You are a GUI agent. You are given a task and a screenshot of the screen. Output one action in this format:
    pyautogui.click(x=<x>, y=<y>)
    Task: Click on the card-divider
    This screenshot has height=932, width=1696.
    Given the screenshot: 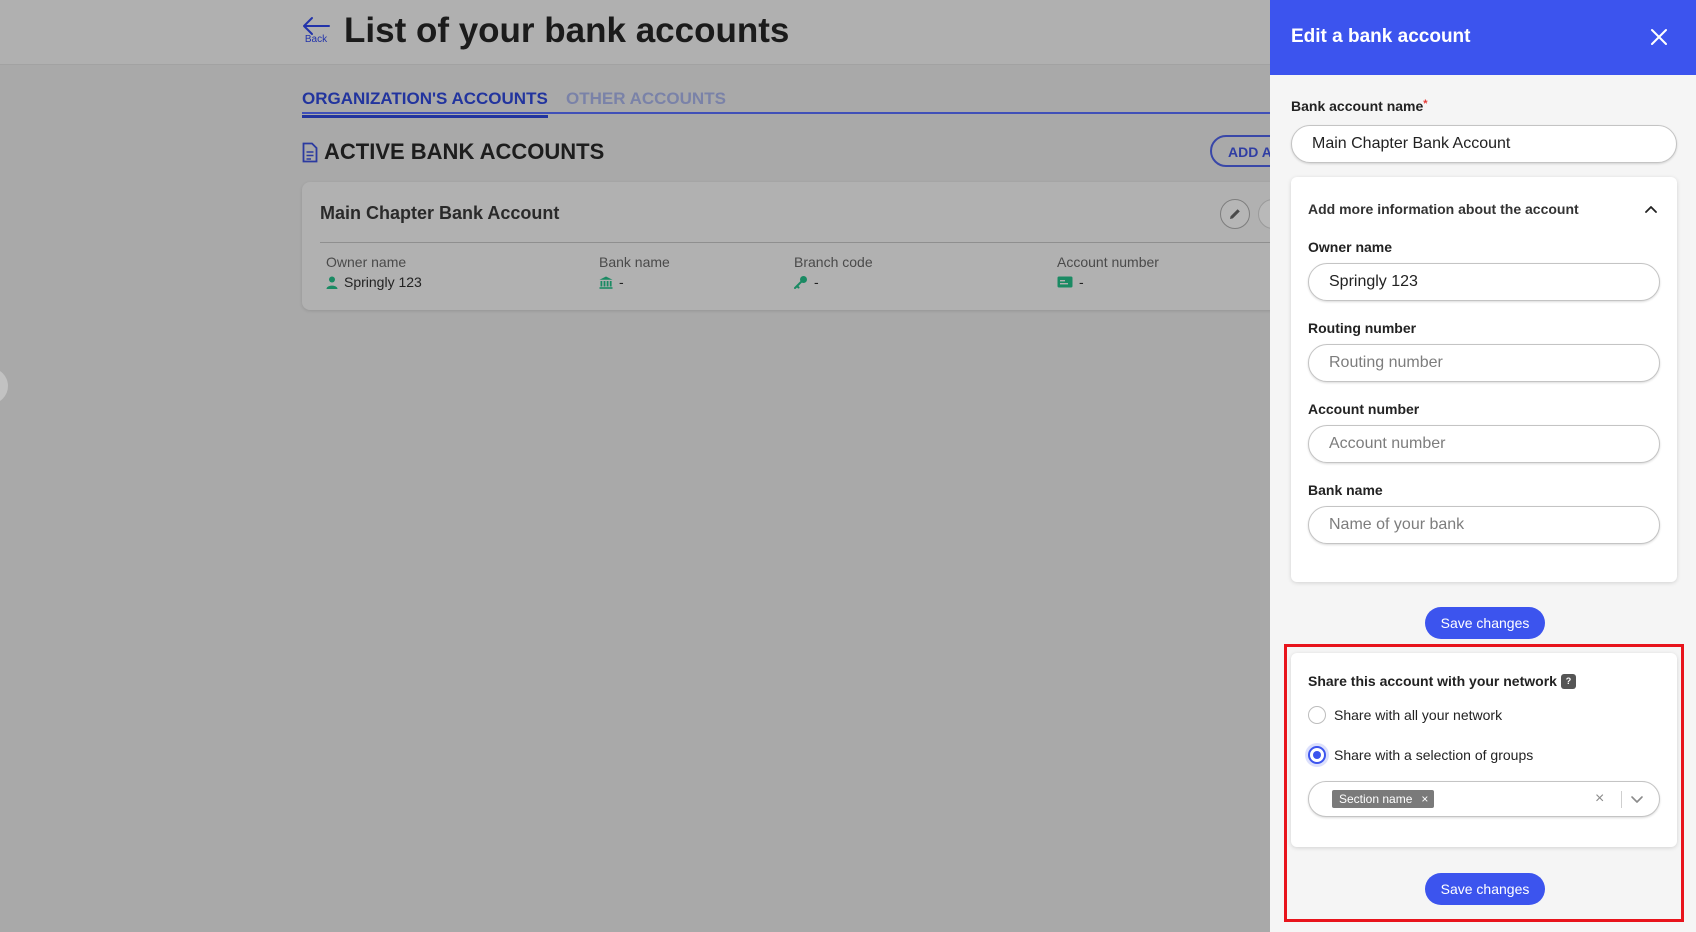 What is the action you would take?
    pyautogui.click(x=806, y=242)
    